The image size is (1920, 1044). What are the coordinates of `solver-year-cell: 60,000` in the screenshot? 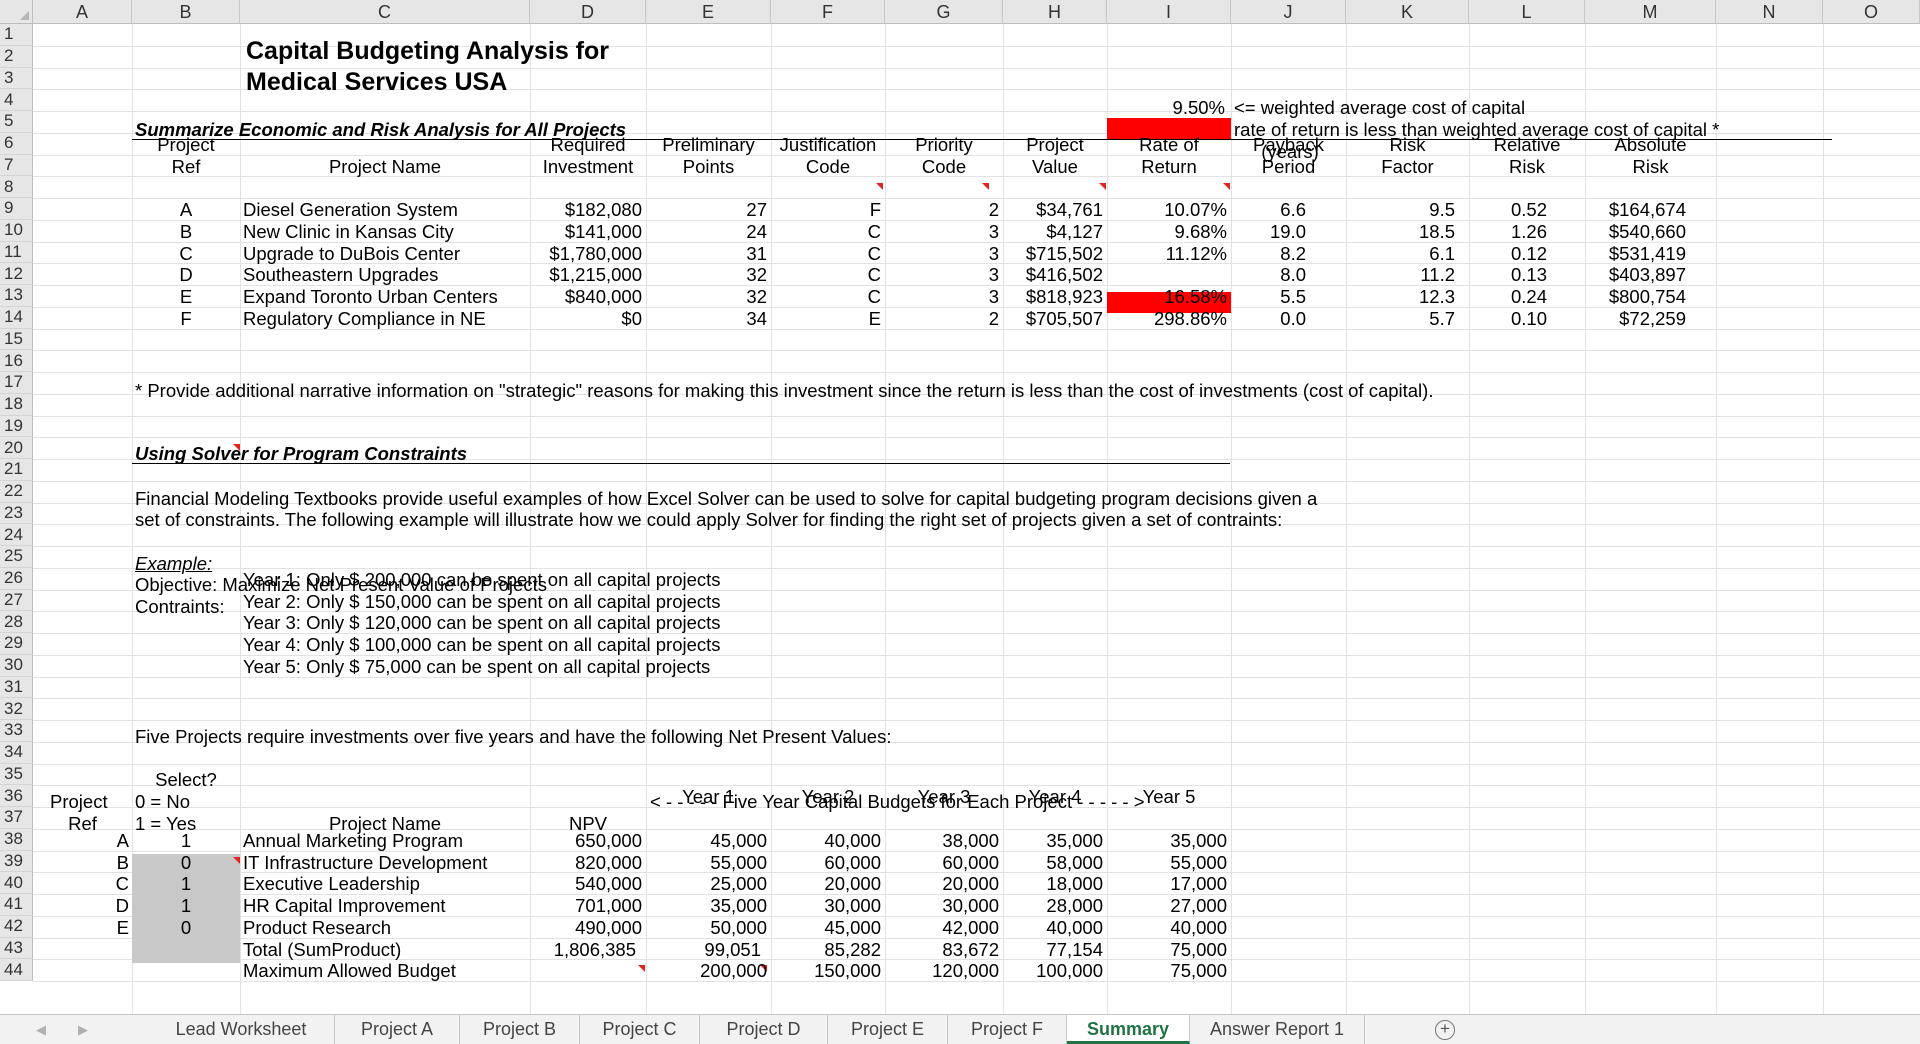 It's located at (942, 863).